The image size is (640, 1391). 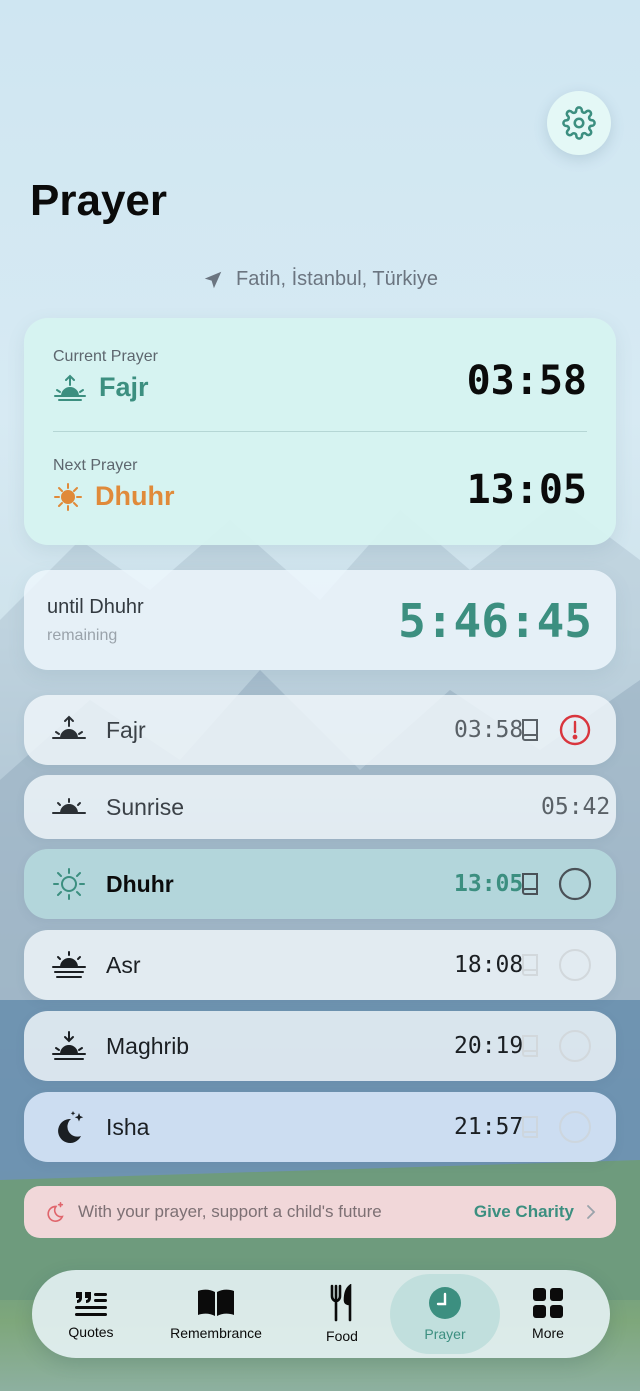 What do you see at coordinates (123, 964) in the screenshot?
I see `prayer-name: Asr` at bounding box center [123, 964].